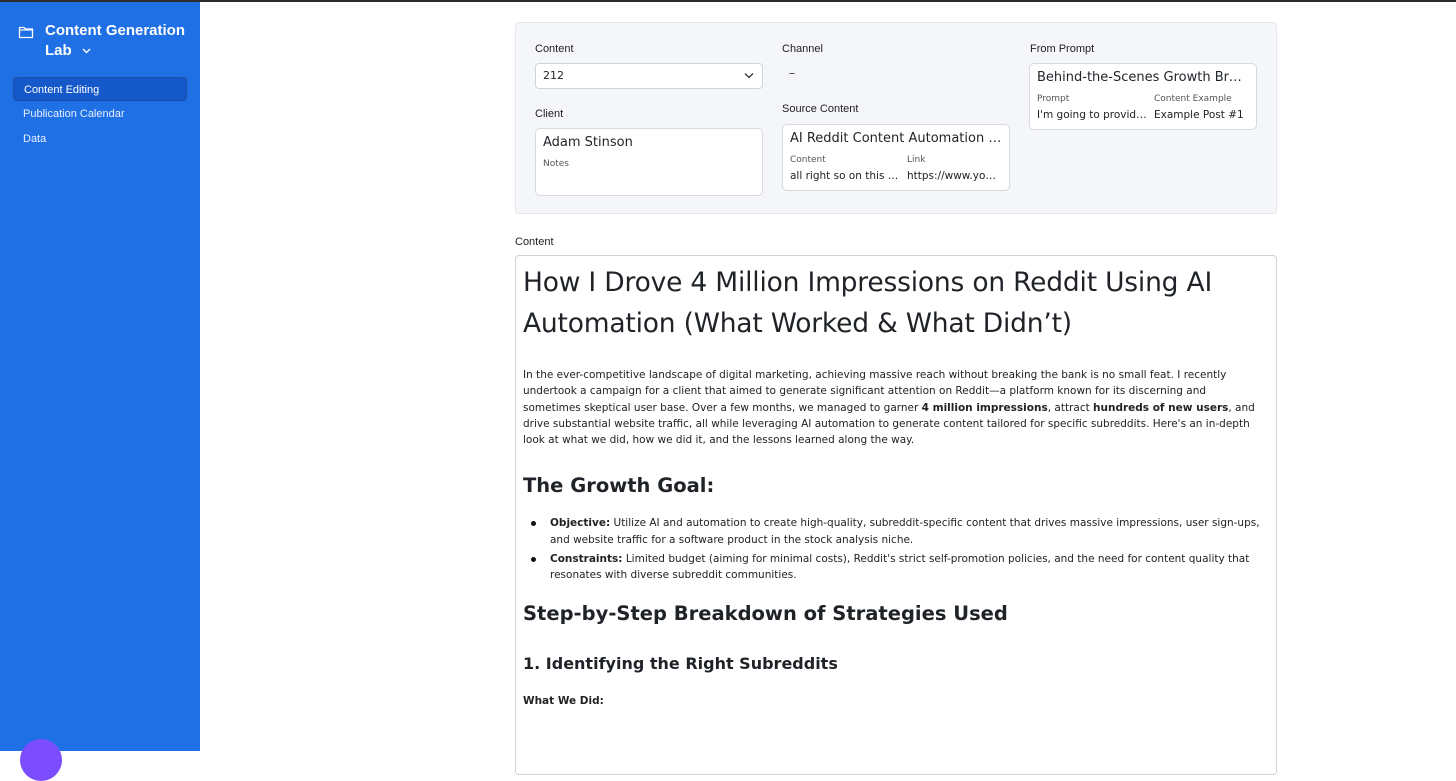 Image resolution: width=1456 pixels, height=781 pixels. I want to click on intro-text: , attract, so click(1070, 407).